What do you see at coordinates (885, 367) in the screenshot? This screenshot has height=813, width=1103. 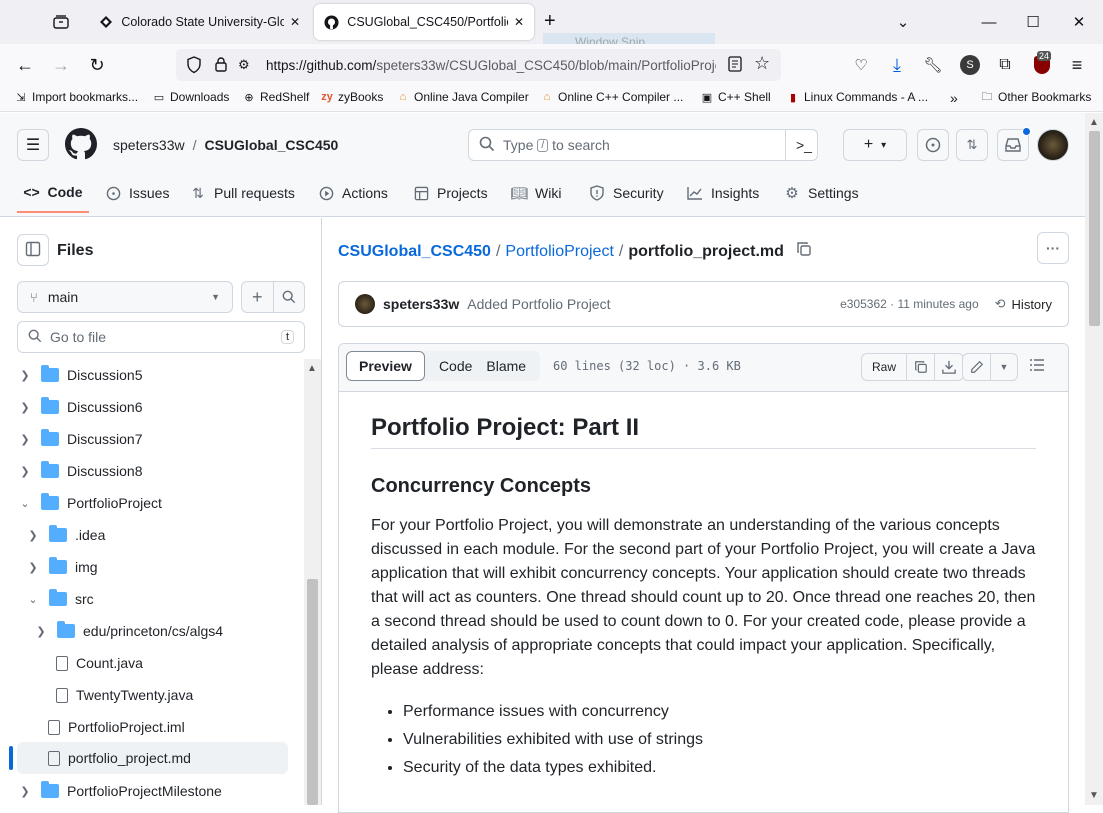 I see `raw-button: Raw` at bounding box center [885, 367].